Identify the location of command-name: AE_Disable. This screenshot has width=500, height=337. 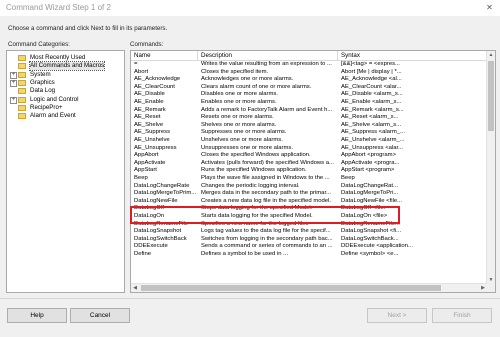
(149, 94).